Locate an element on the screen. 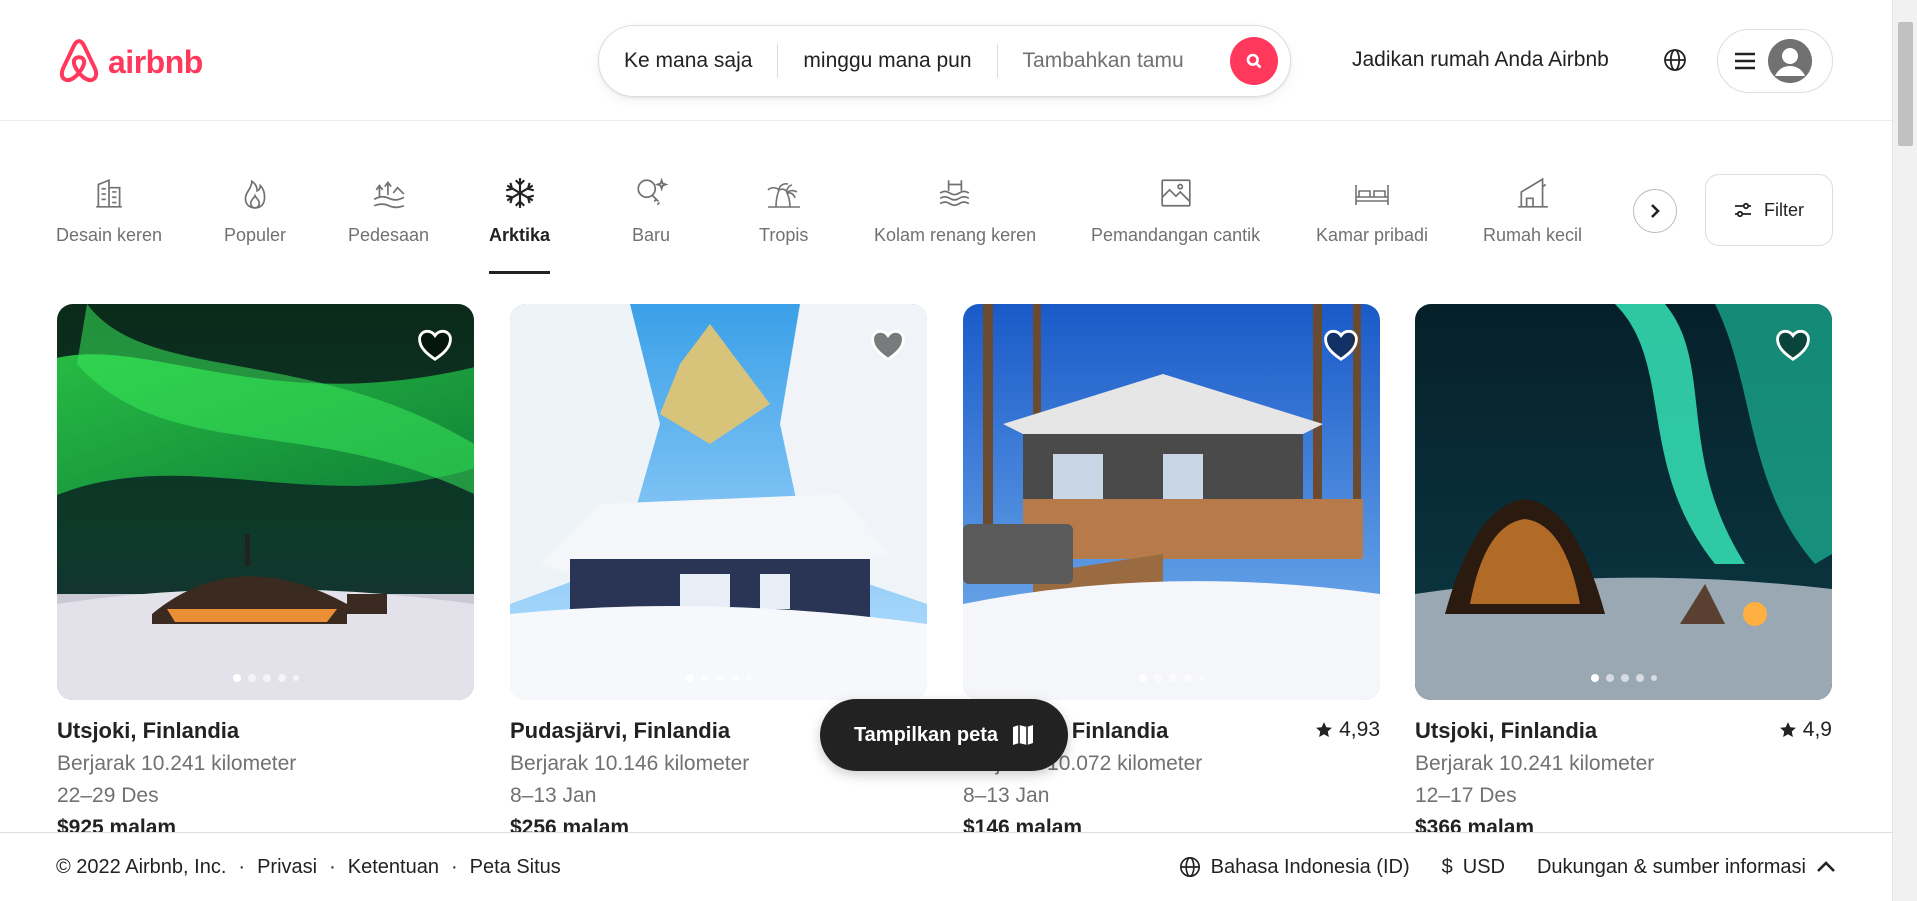 The image size is (1917, 901). support-label: Dukungan & sumber informasi is located at coordinates (1671, 866).